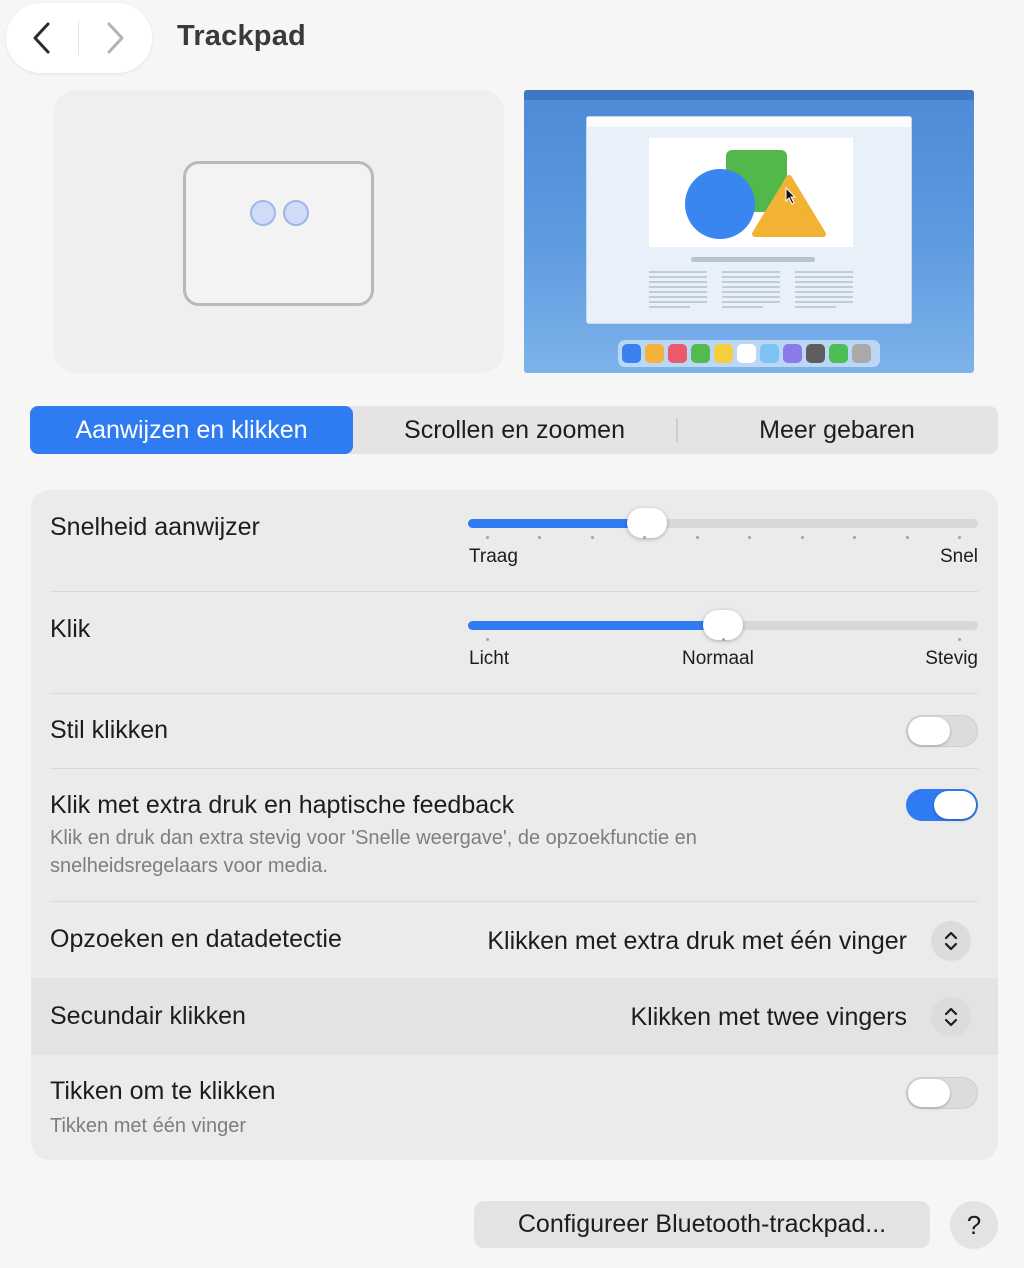  Describe the element at coordinates (163, 1091) in the screenshot. I see `tap-to-click-label: Tikken om te klikken` at that location.